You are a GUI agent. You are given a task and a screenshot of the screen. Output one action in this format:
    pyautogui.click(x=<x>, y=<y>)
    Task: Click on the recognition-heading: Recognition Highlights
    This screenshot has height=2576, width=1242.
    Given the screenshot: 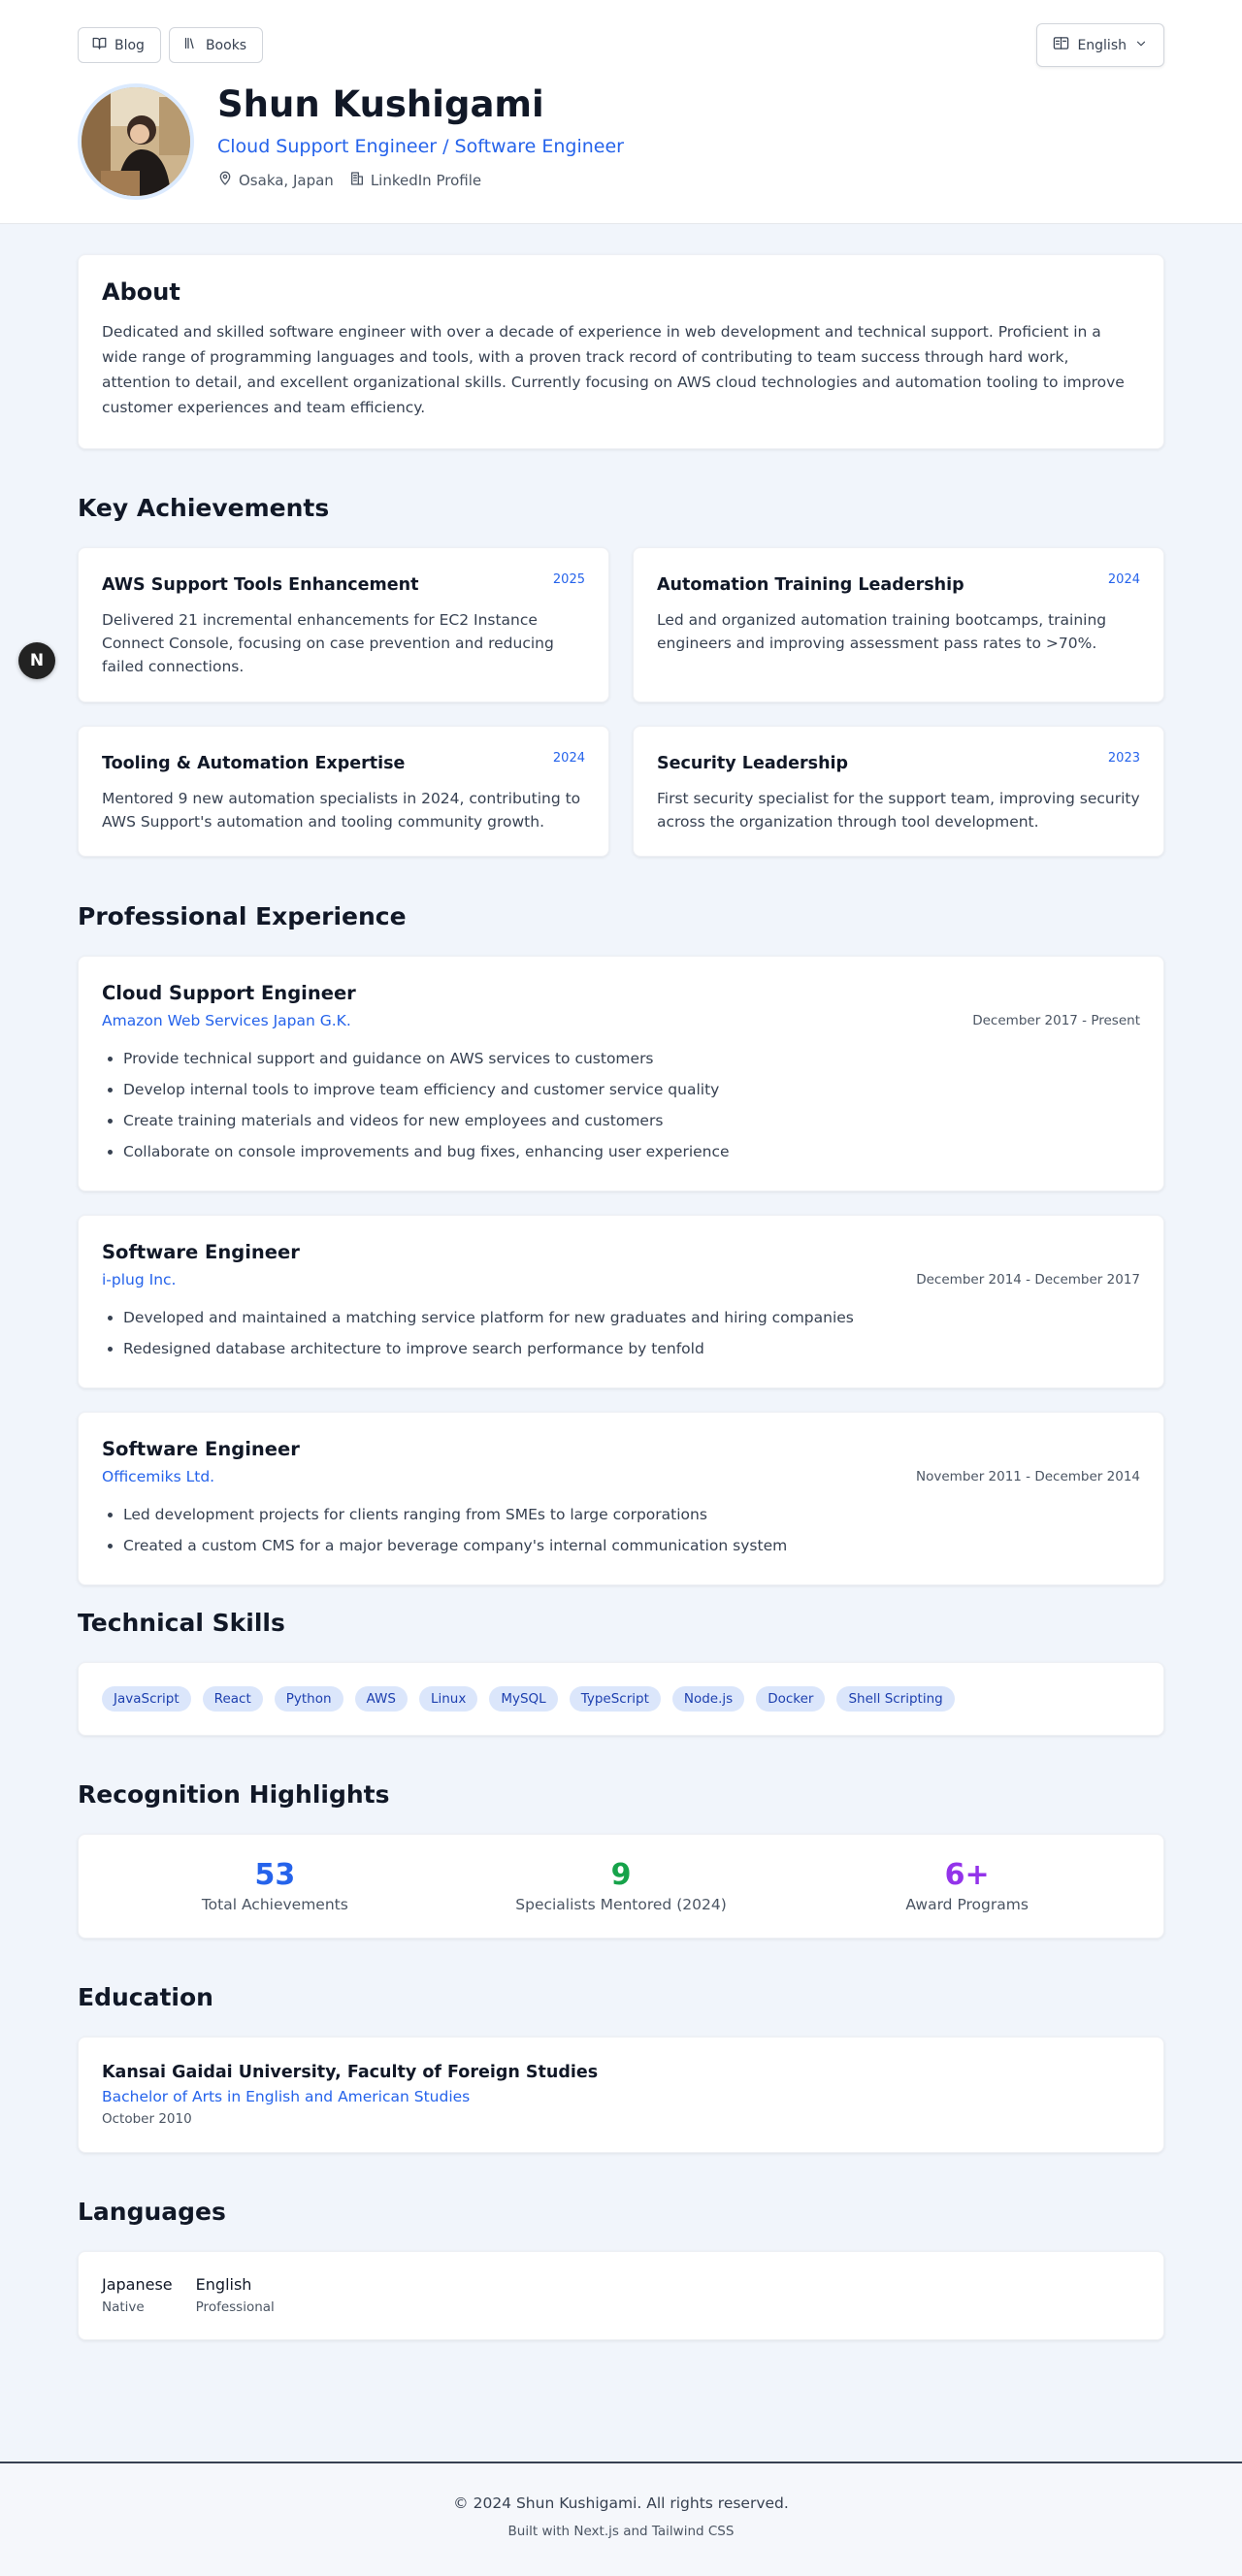 What is the action you would take?
    pyautogui.click(x=234, y=1795)
    